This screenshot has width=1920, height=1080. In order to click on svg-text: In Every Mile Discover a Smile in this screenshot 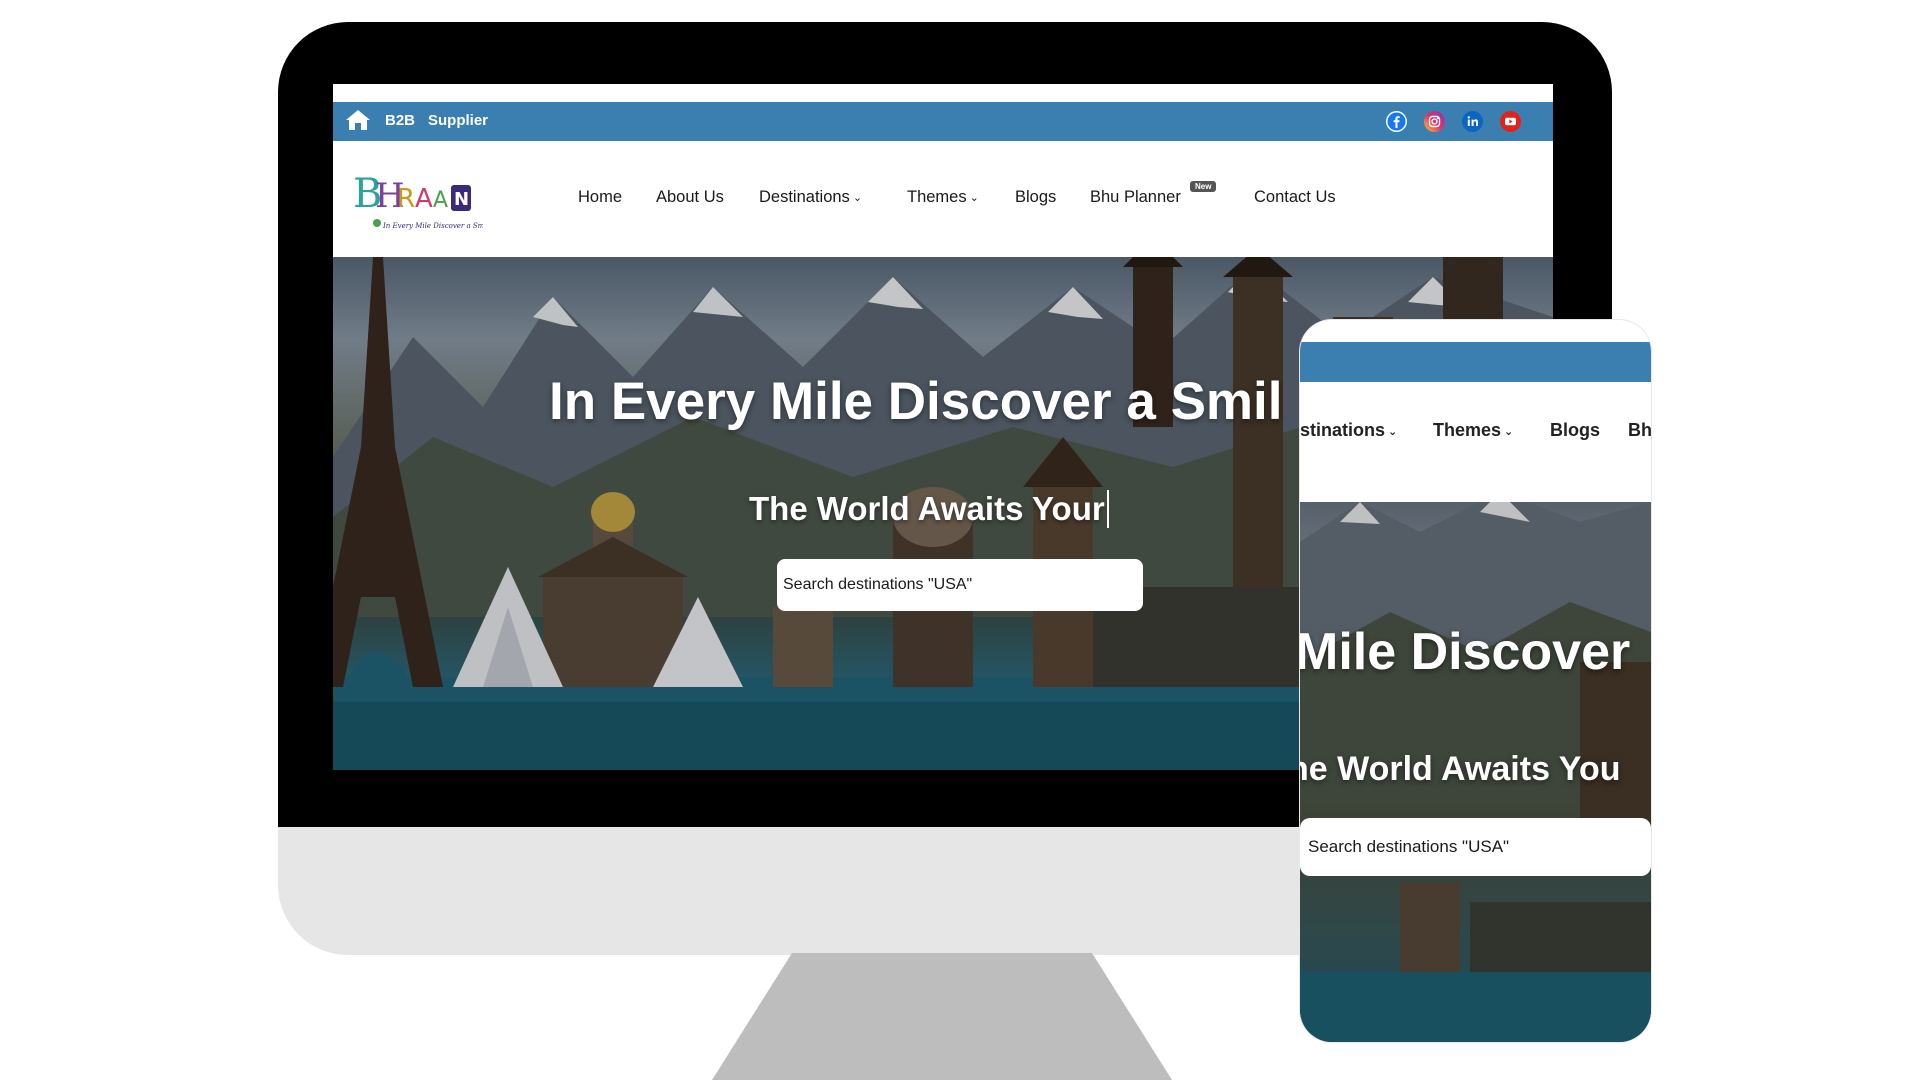, I will do `click(432, 226)`.